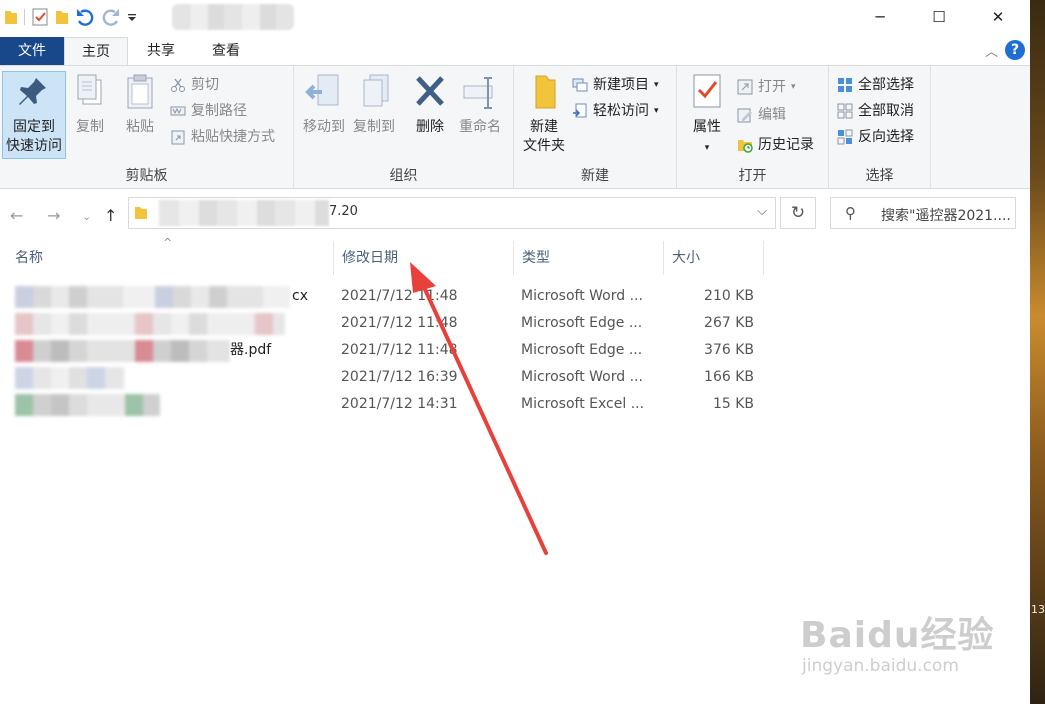  What do you see at coordinates (111, 17) in the screenshot?
I see `redo-icon` at bounding box center [111, 17].